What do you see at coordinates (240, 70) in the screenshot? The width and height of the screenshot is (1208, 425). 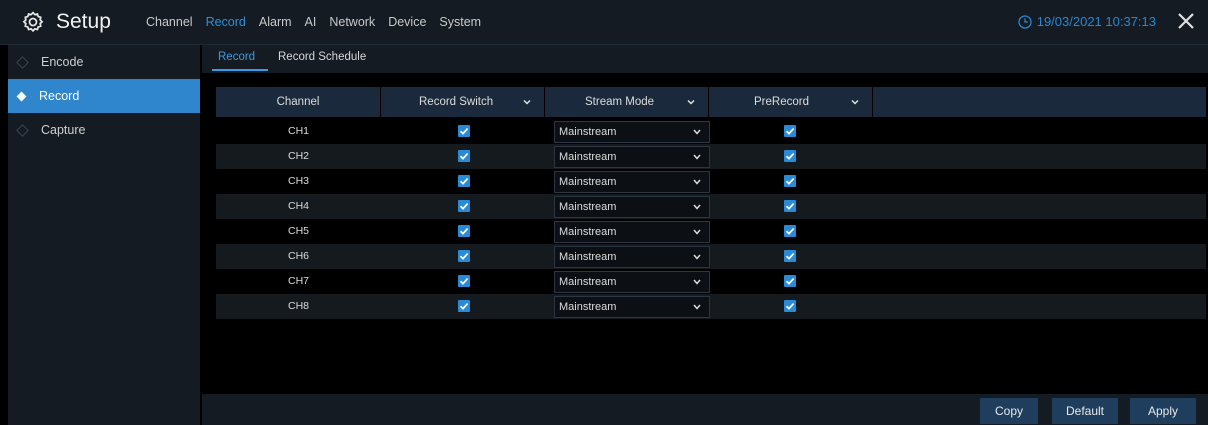 I see `active-tab-indicator` at bounding box center [240, 70].